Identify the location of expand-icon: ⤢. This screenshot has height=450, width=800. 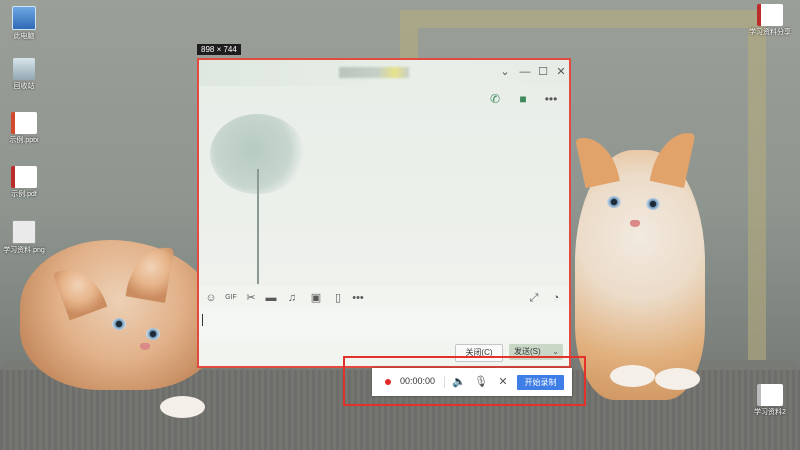
(534, 298).